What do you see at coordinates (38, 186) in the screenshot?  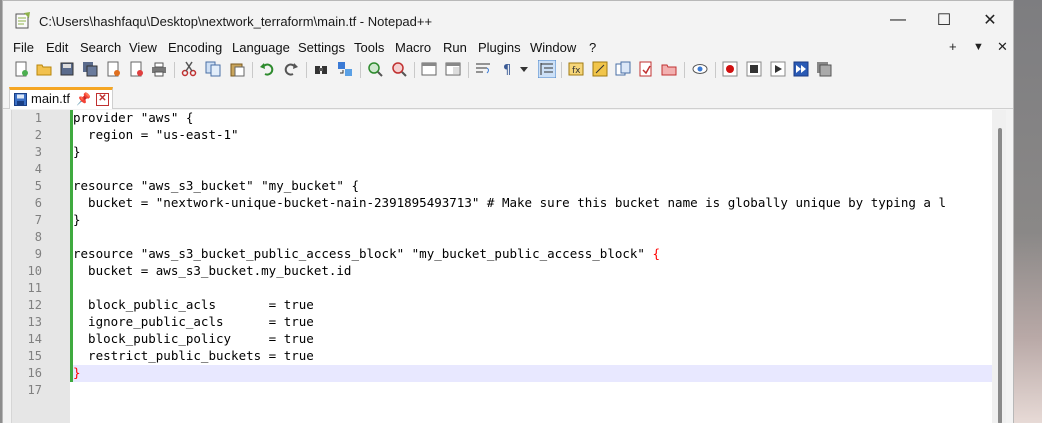 I see `line-number: 5` at bounding box center [38, 186].